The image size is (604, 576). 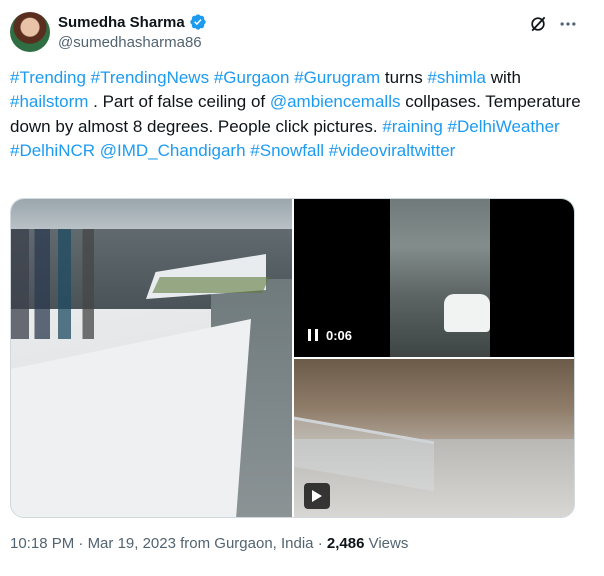 What do you see at coordinates (287, 150) in the screenshot?
I see `hashtag-link: #Snowfall` at bounding box center [287, 150].